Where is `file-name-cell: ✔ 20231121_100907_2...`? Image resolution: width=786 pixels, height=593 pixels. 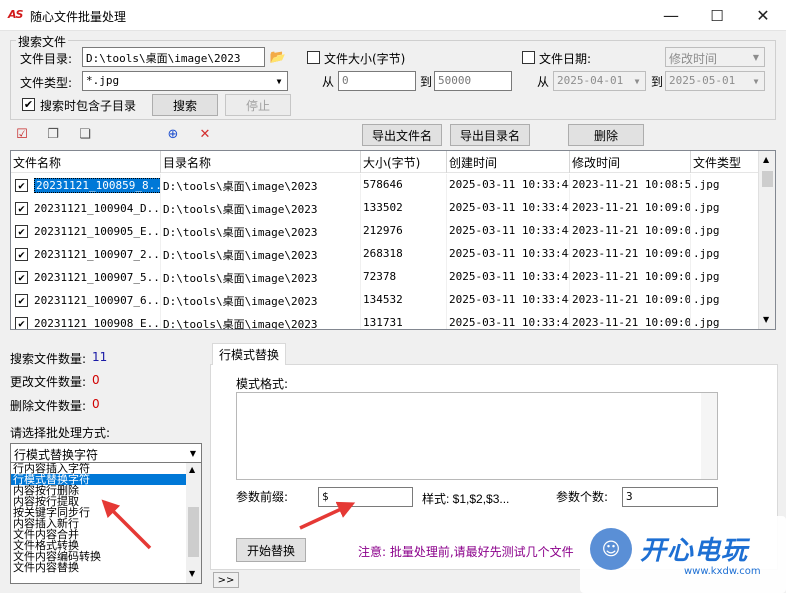
file-name-cell: ✔ 20231121_100907_2... is located at coordinates (86, 254).